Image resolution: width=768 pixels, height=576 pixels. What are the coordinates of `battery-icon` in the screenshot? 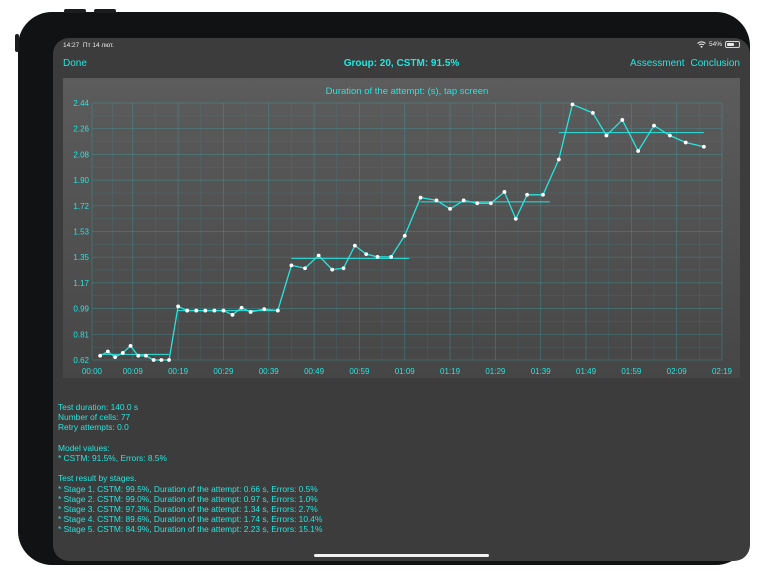 It's located at (732, 44).